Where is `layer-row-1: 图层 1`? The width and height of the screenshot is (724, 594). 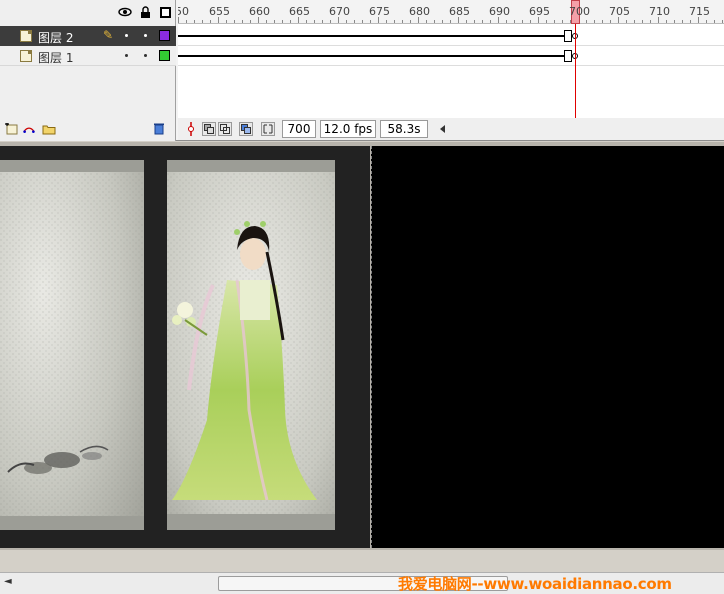 layer-row-1: 图层 1 is located at coordinates (88, 56).